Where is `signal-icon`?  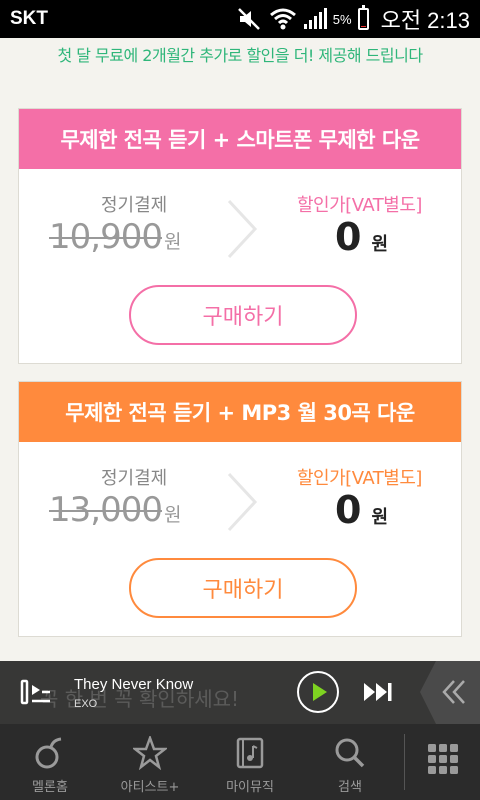
signal-icon is located at coordinates (315, 18).